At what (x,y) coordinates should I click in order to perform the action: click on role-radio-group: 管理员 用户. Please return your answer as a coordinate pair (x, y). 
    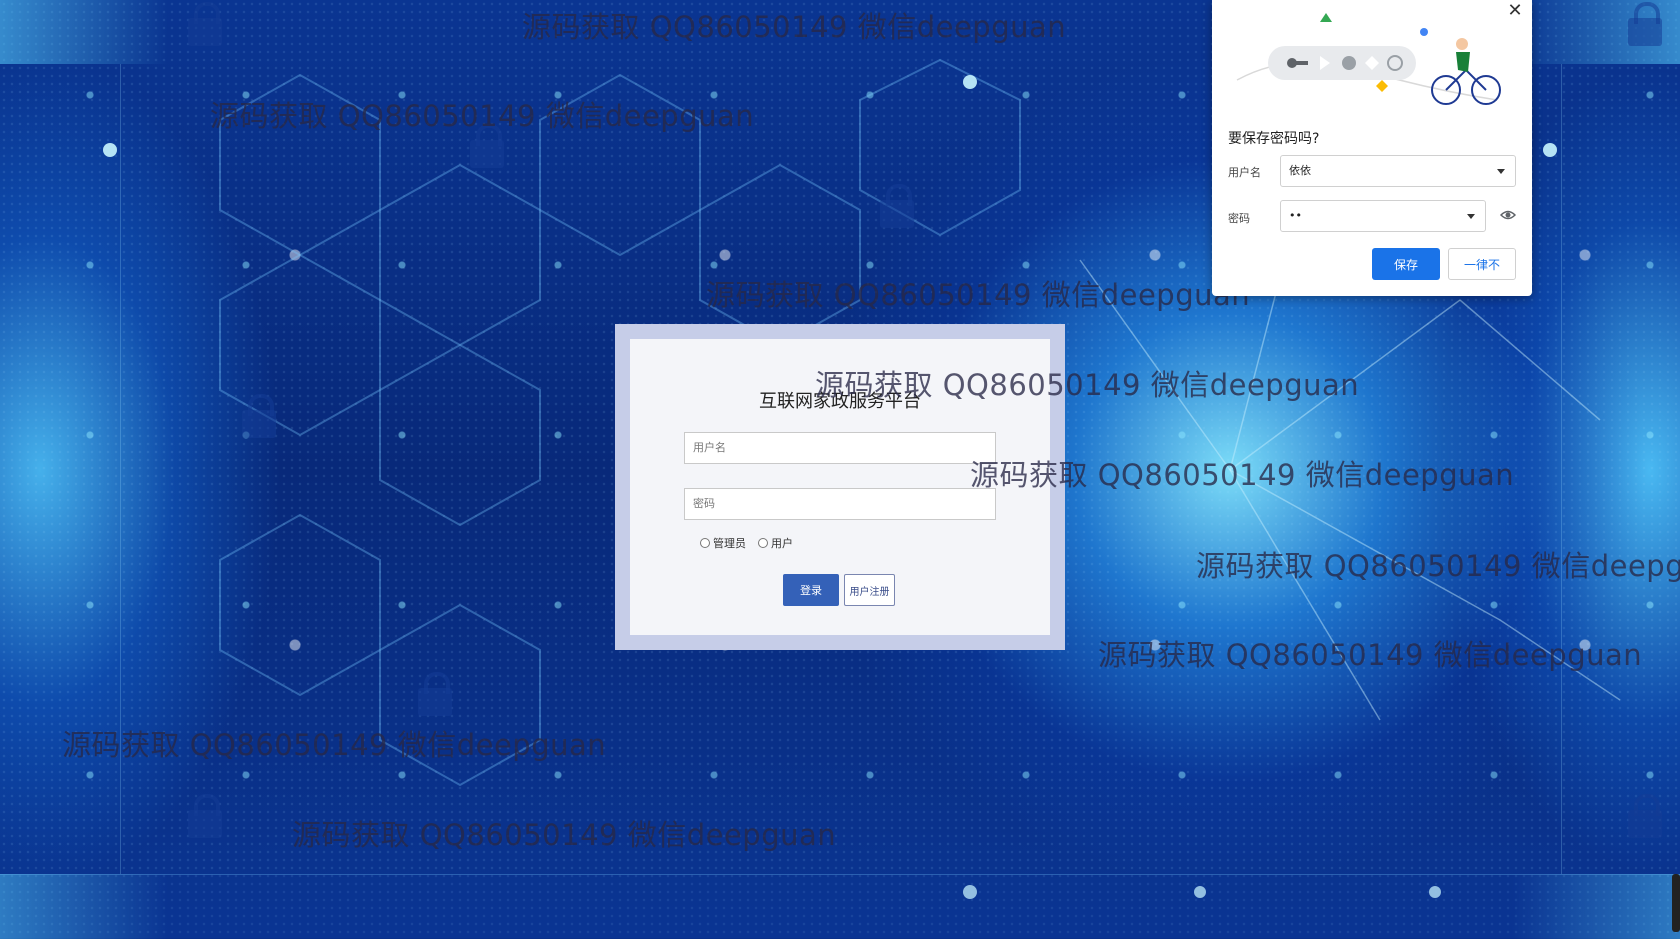
    Looking at the image, I should click on (746, 543).